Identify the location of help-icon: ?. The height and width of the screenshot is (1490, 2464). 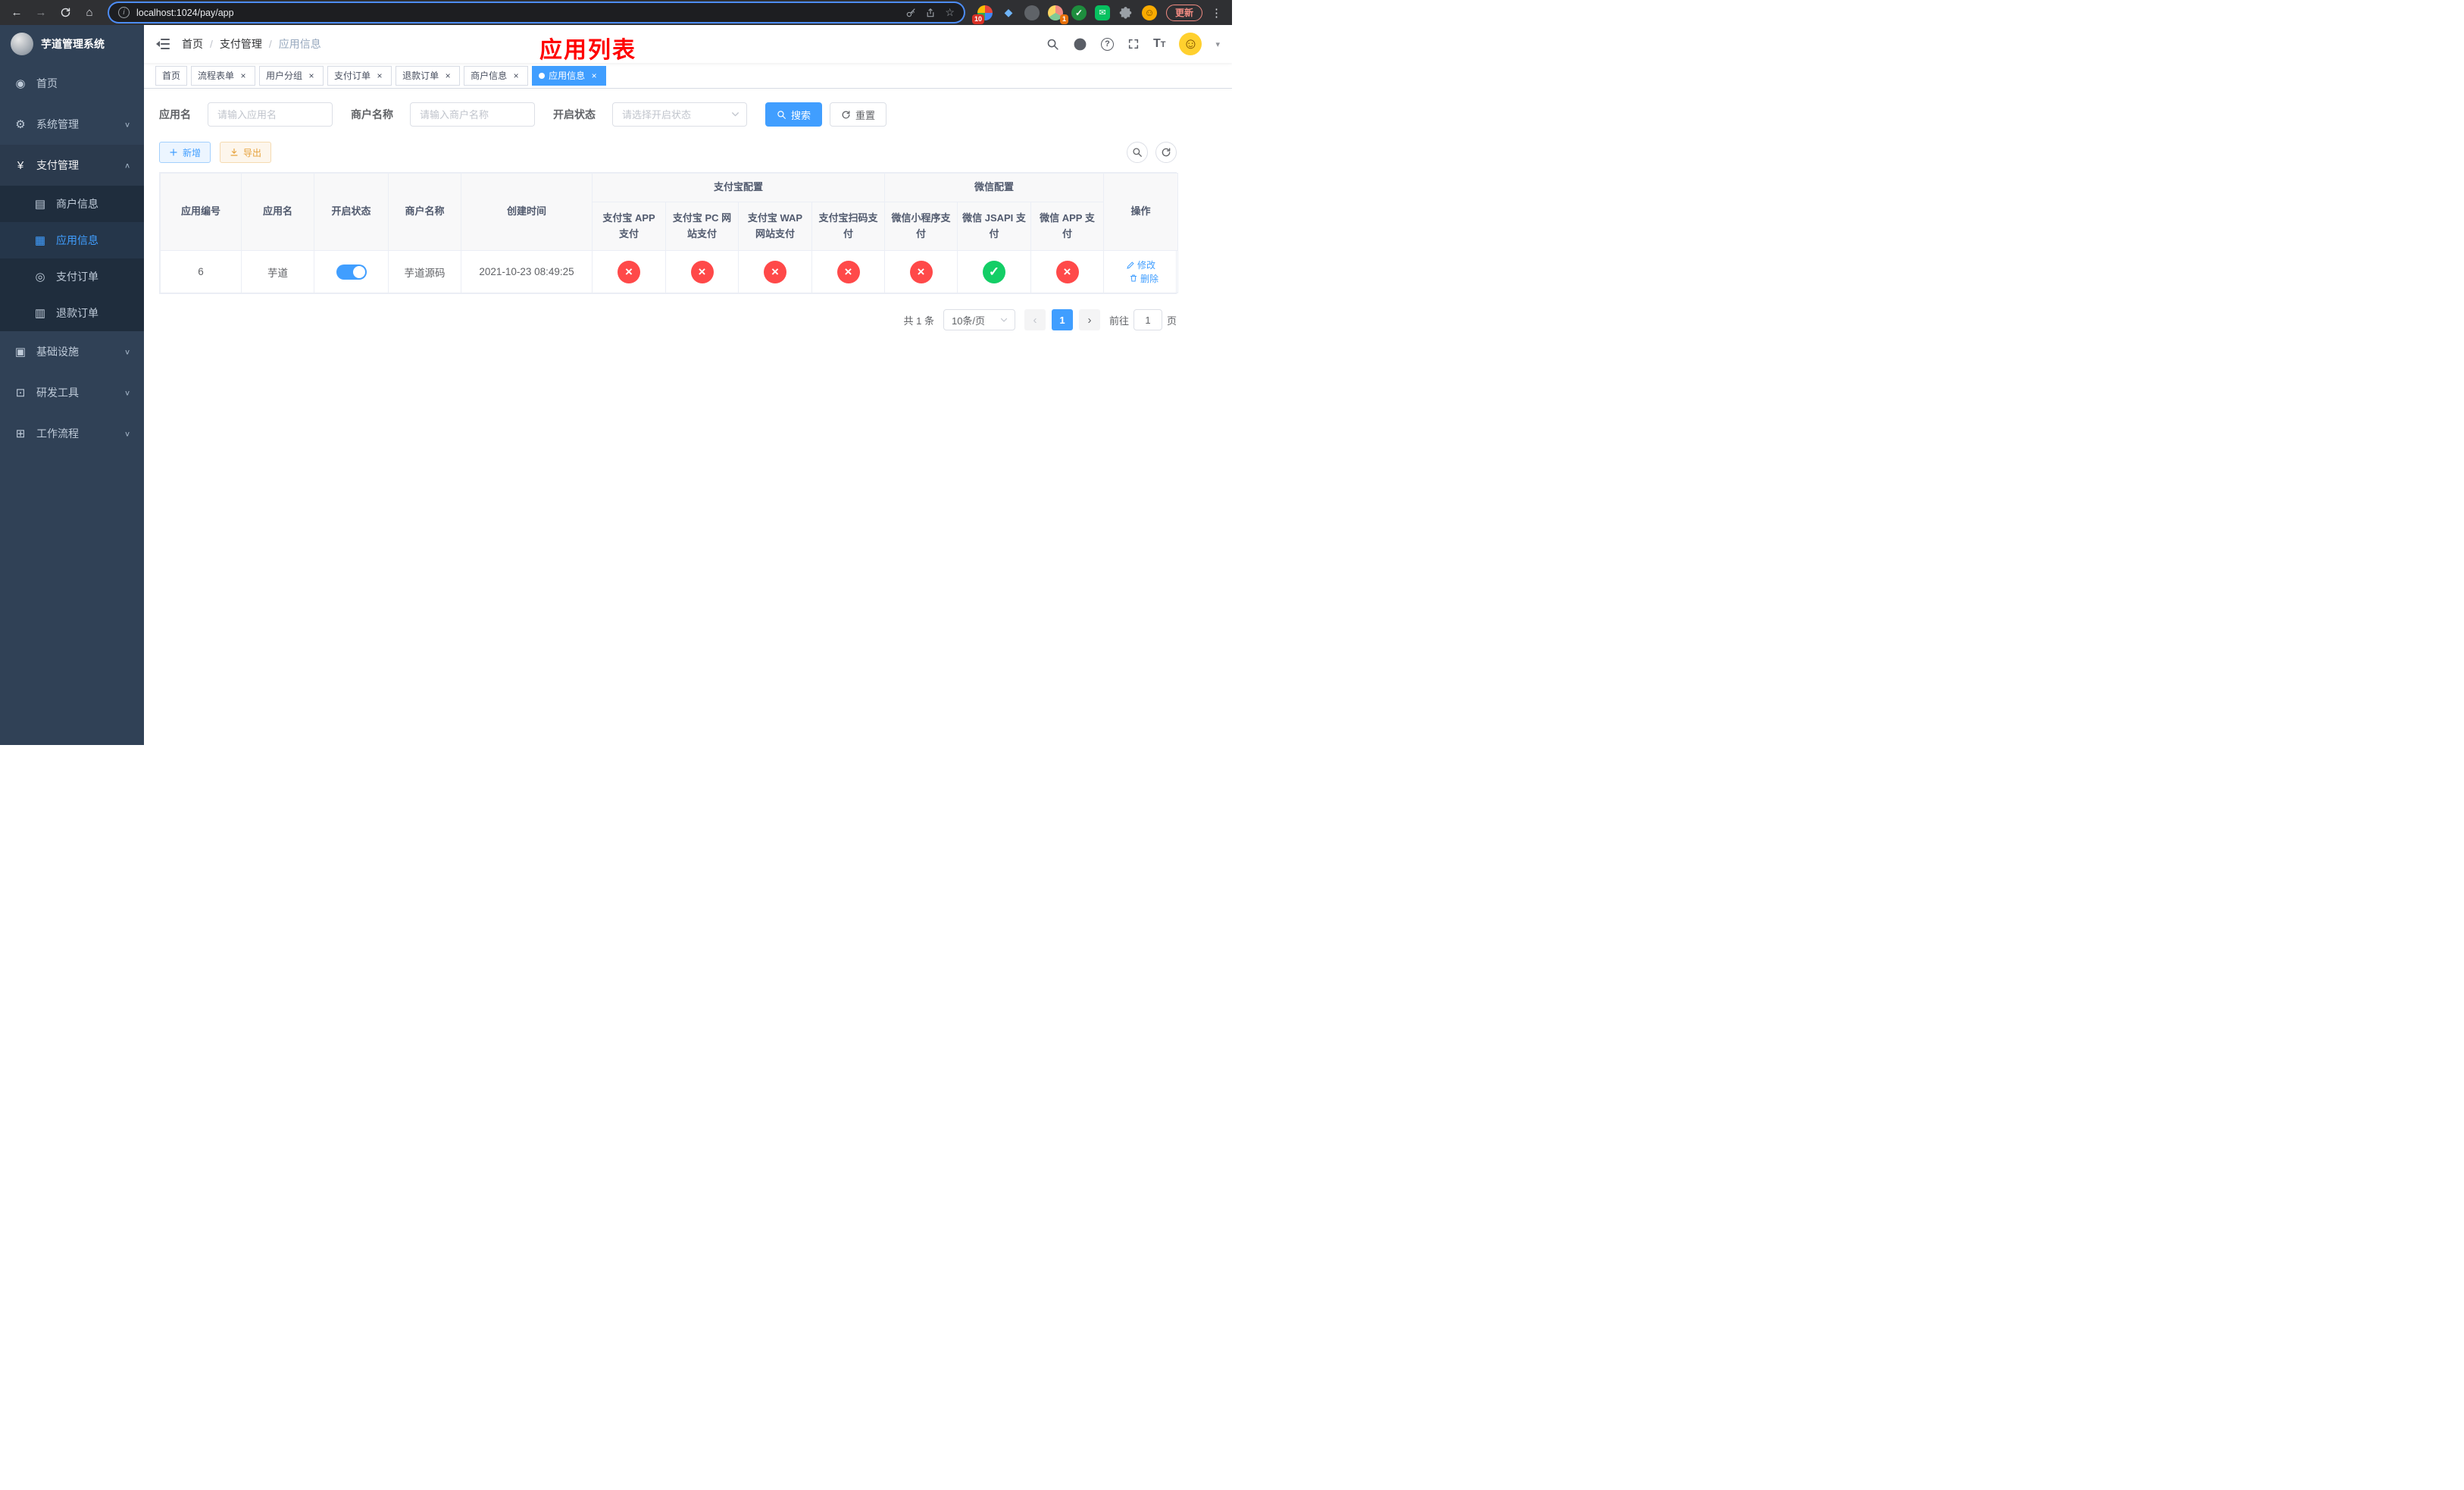
(1107, 44).